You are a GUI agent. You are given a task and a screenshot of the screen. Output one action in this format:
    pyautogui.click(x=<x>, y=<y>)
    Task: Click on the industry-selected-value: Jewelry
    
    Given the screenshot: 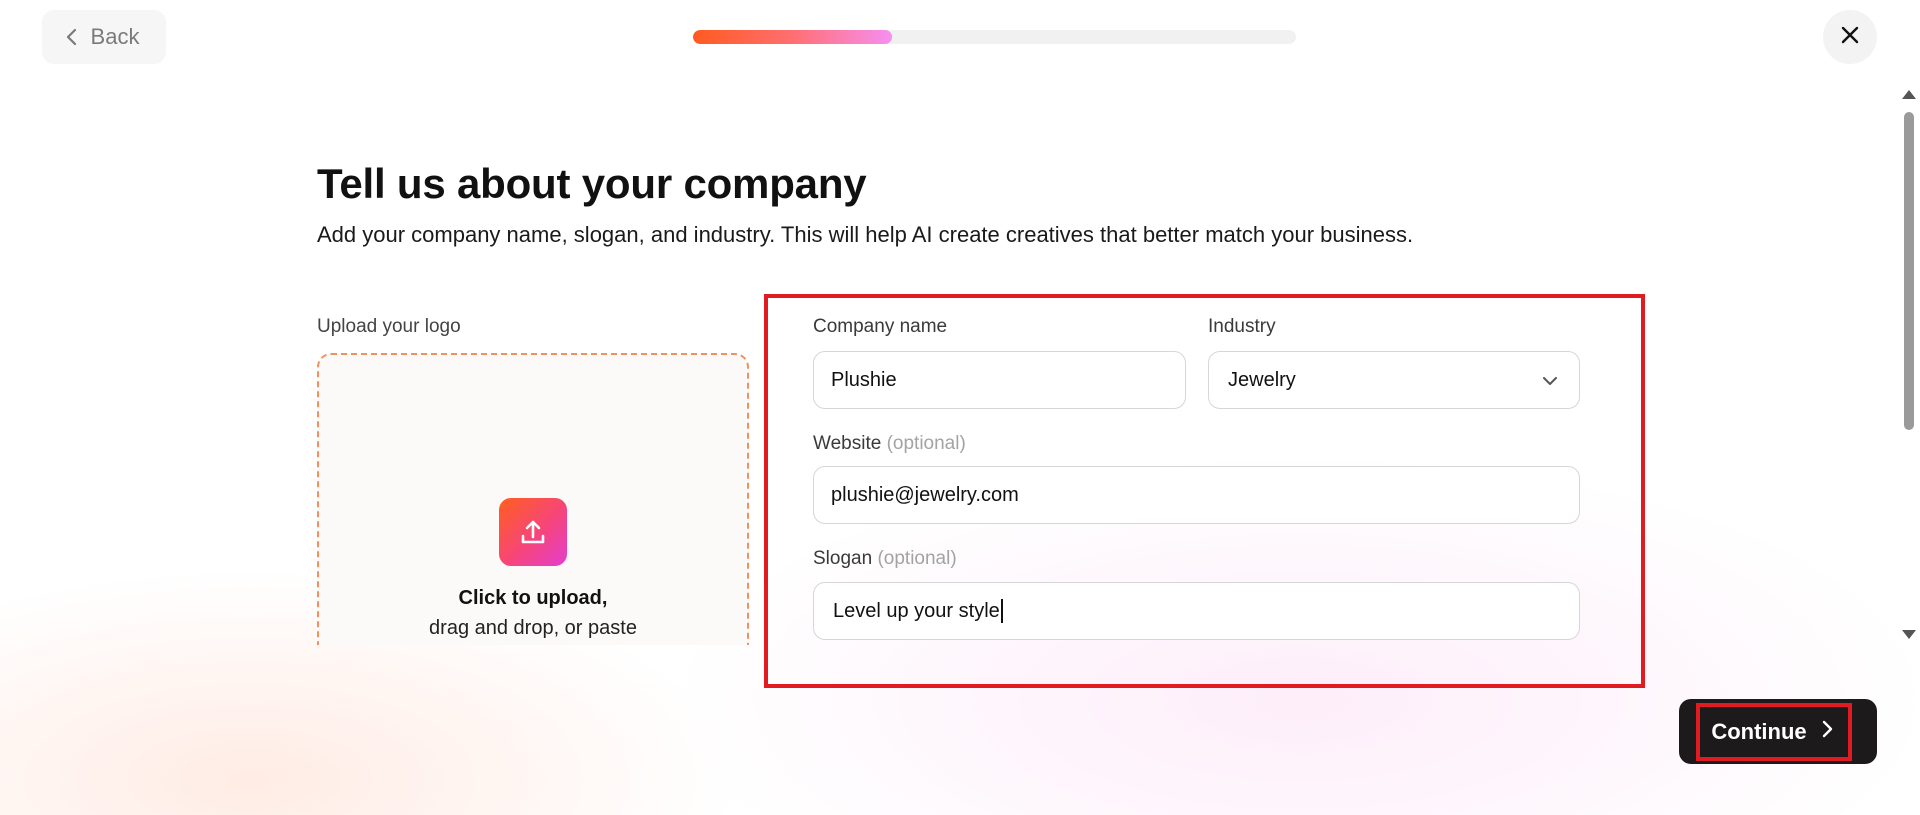 What is the action you would take?
    pyautogui.click(x=1262, y=379)
    